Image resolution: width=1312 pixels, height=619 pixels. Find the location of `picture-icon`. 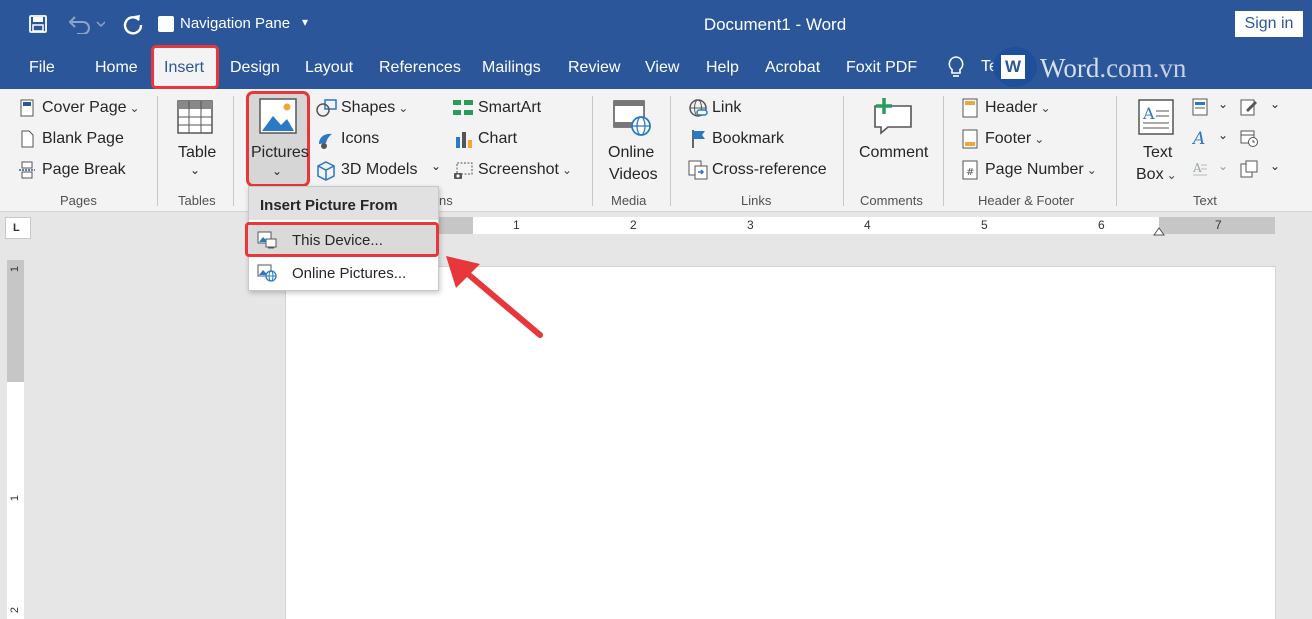

picture-icon is located at coordinates (278, 116).